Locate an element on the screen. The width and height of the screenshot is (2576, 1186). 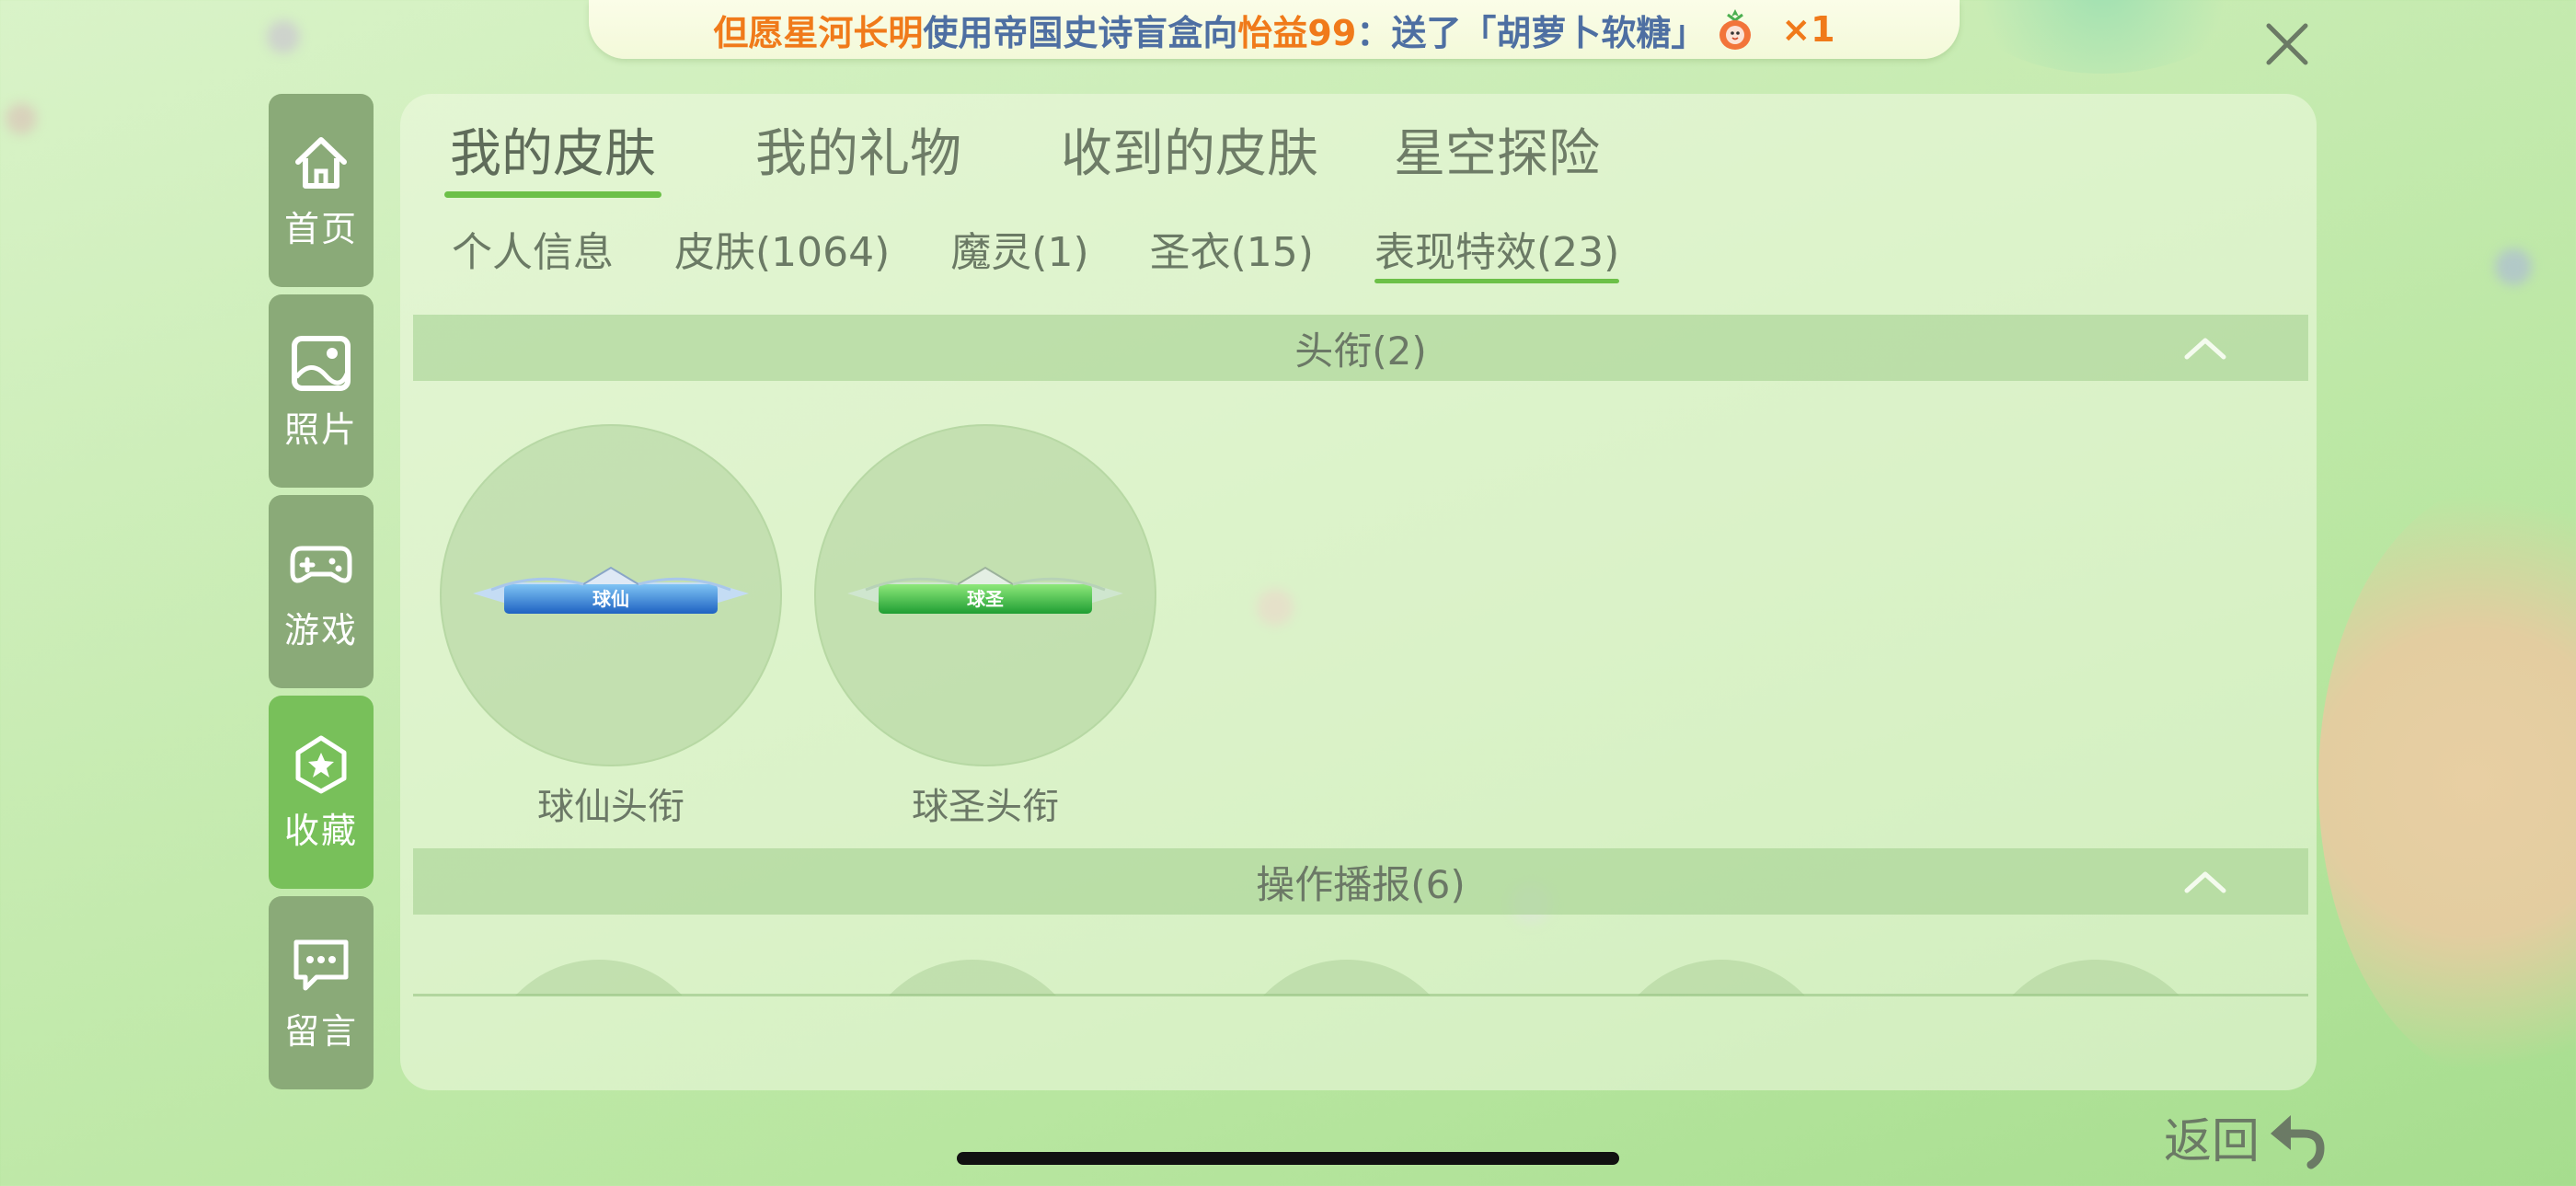
section-header-titles: 头衔(2) is located at coordinates (1360, 348).